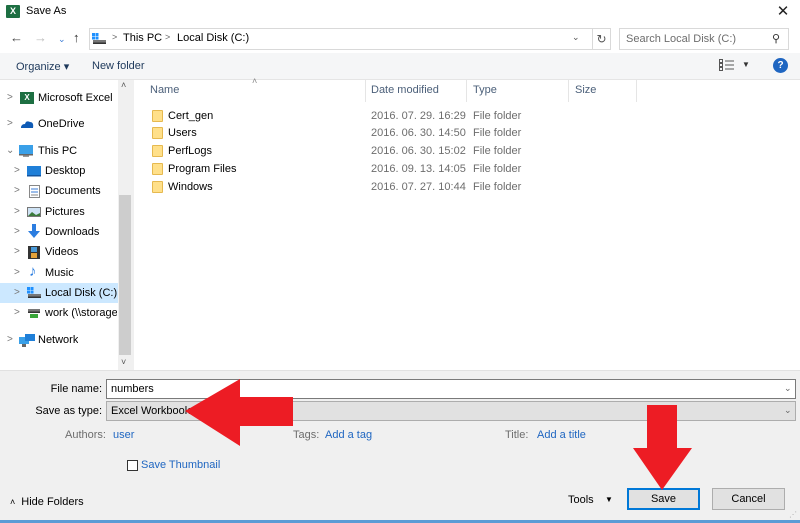 The width and height of the screenshot is (800, 523). I want to click on documents-icon, so click(34, 191).